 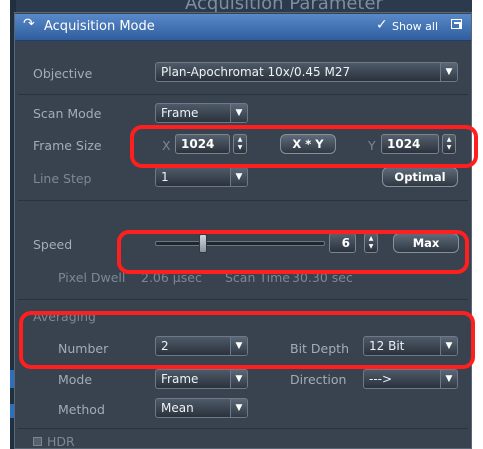 I want to click on undock-icon, so click(x=456, y=24).